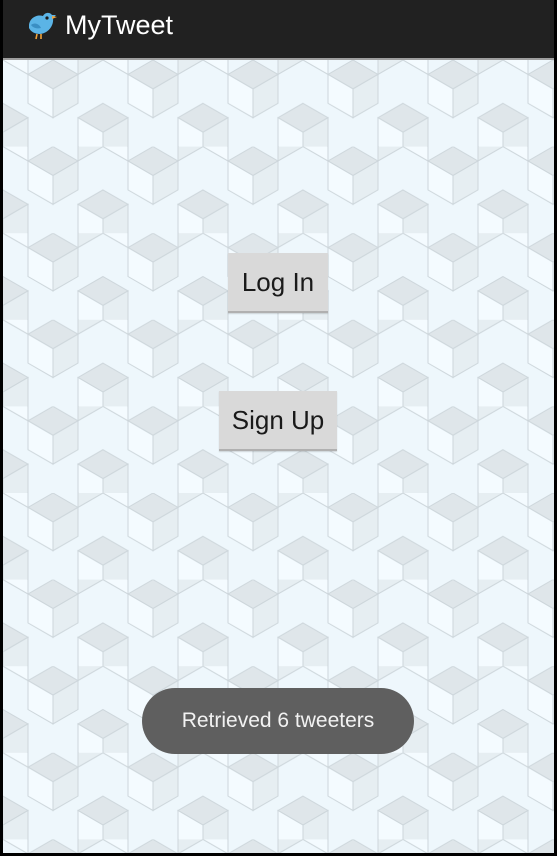  I want to click on bird-icon, so click(43, 26).